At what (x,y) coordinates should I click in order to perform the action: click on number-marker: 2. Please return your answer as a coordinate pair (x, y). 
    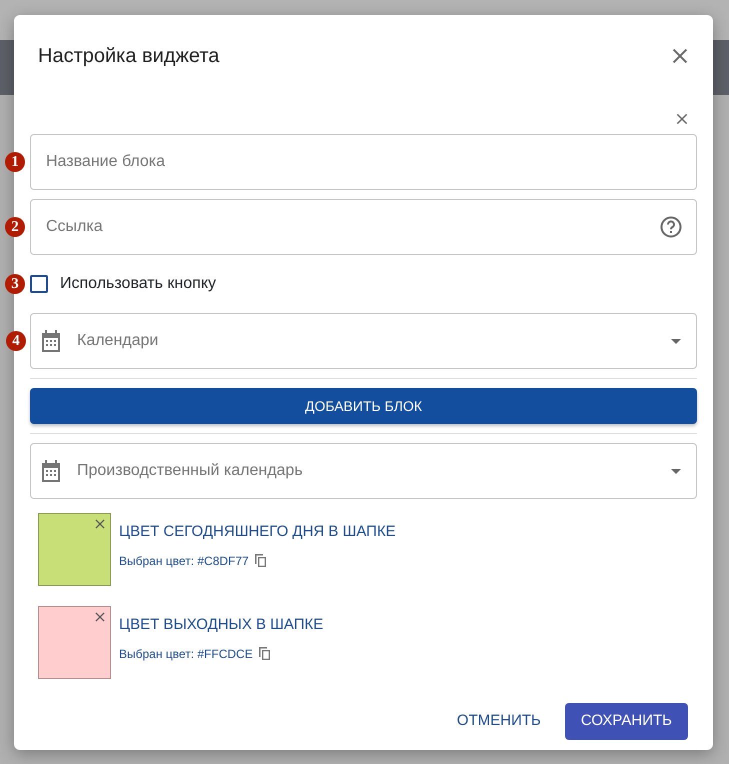
    Looking at the image, I should click on (15, 227).